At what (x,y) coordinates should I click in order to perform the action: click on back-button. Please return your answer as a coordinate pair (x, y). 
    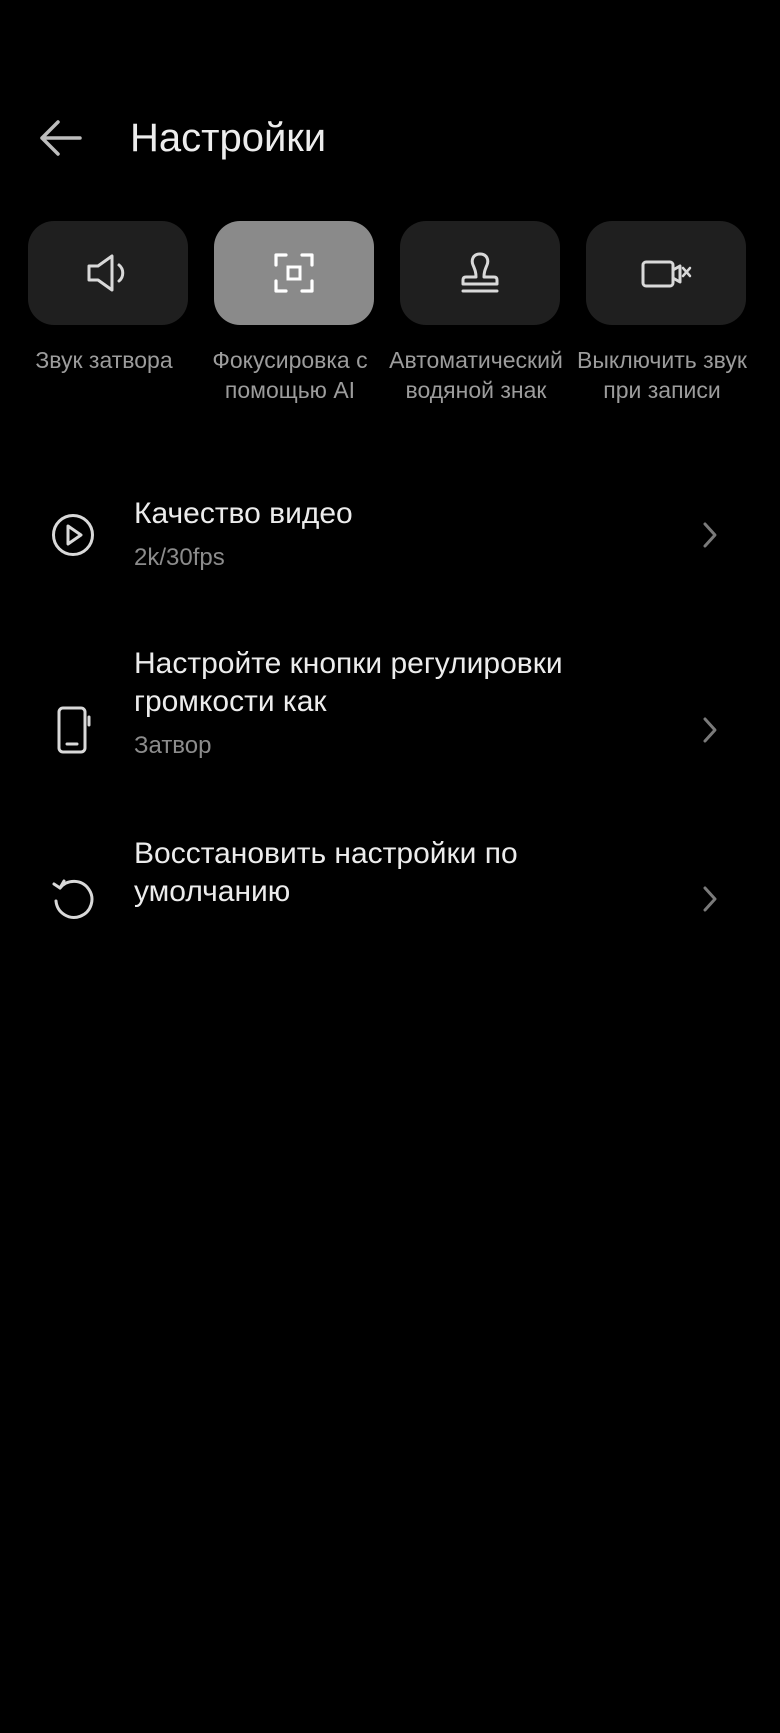
    Looking at the image, I should click on (60, 138).